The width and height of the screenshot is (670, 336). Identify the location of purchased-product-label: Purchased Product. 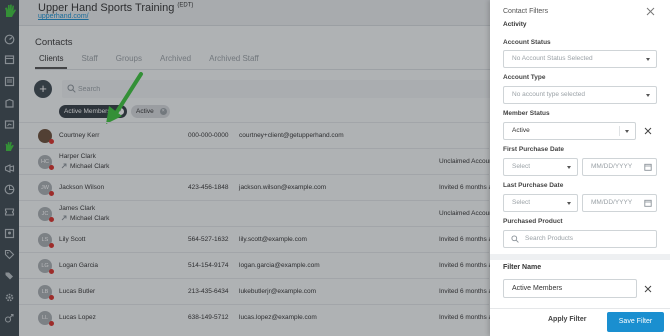
(533, 221).